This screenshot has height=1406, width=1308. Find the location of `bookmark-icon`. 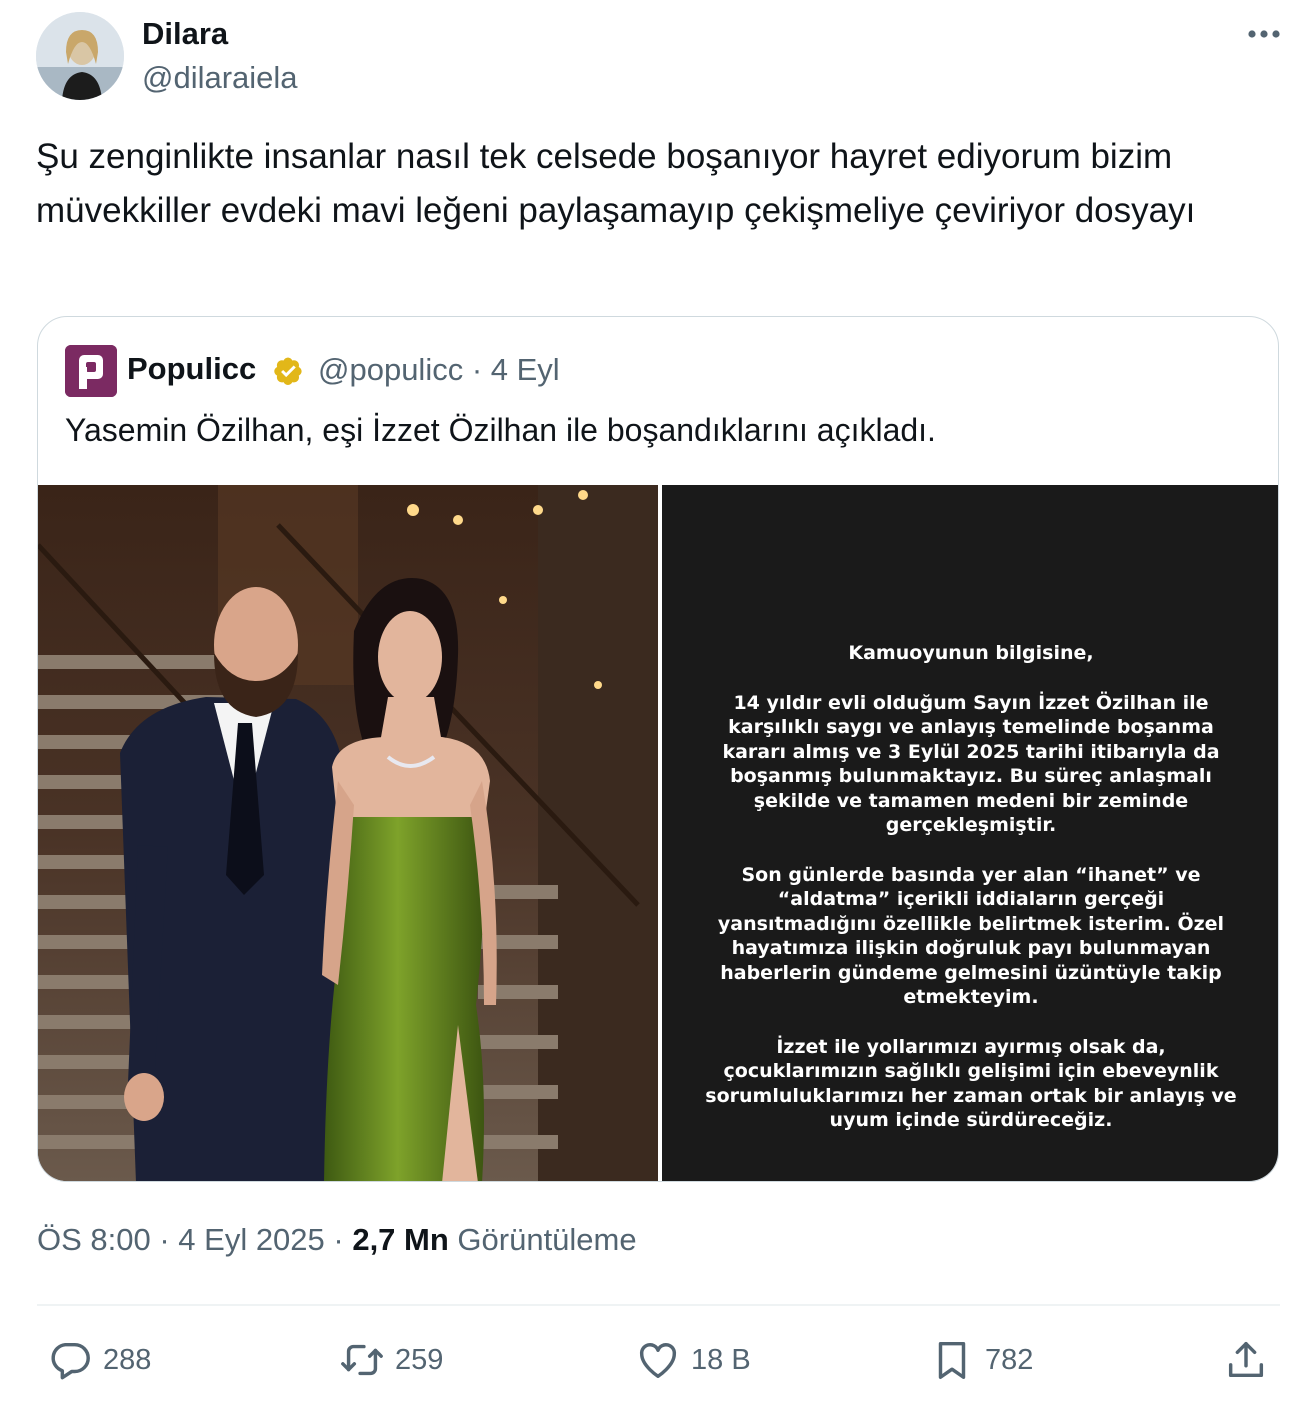

bookmark-icon is located at coordinates (952, 1360).